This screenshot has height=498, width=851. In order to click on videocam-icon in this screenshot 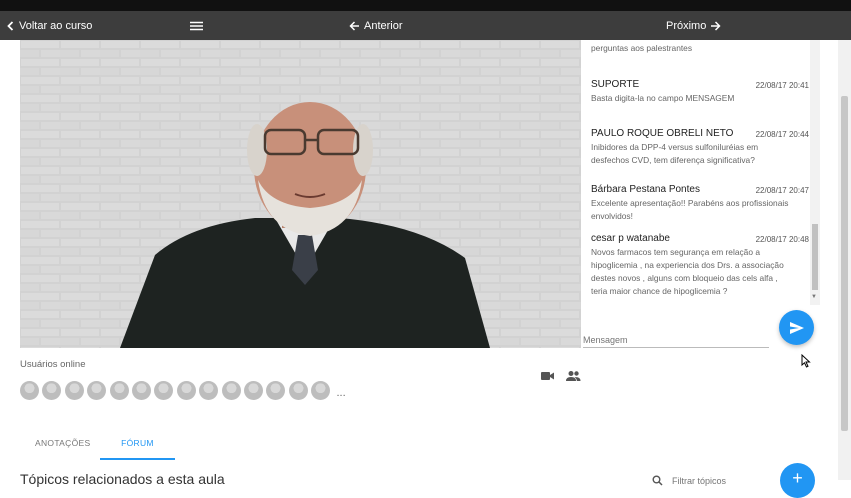, I will do `click(548, 376)`.